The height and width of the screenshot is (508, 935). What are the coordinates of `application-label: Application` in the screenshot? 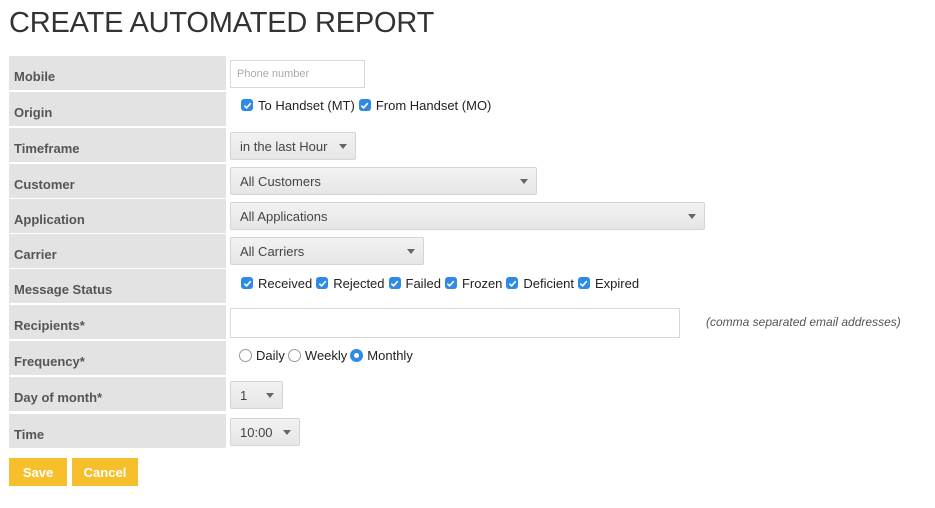 It's located at (117, 216).